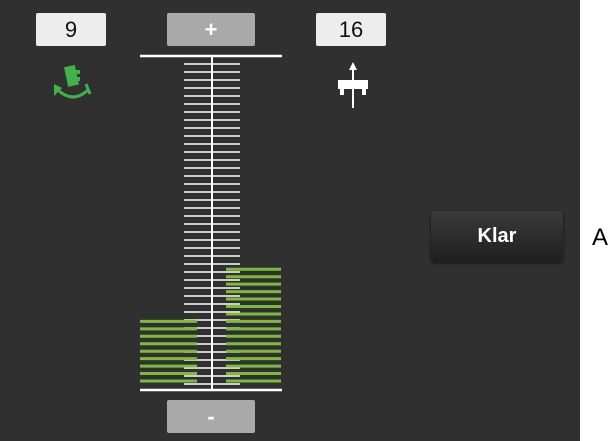 The width and height of the screenshot is (612, 441). Describe the element at coordinates (211, 416) in the screenshot. I see `decrease-button: -` at that location.